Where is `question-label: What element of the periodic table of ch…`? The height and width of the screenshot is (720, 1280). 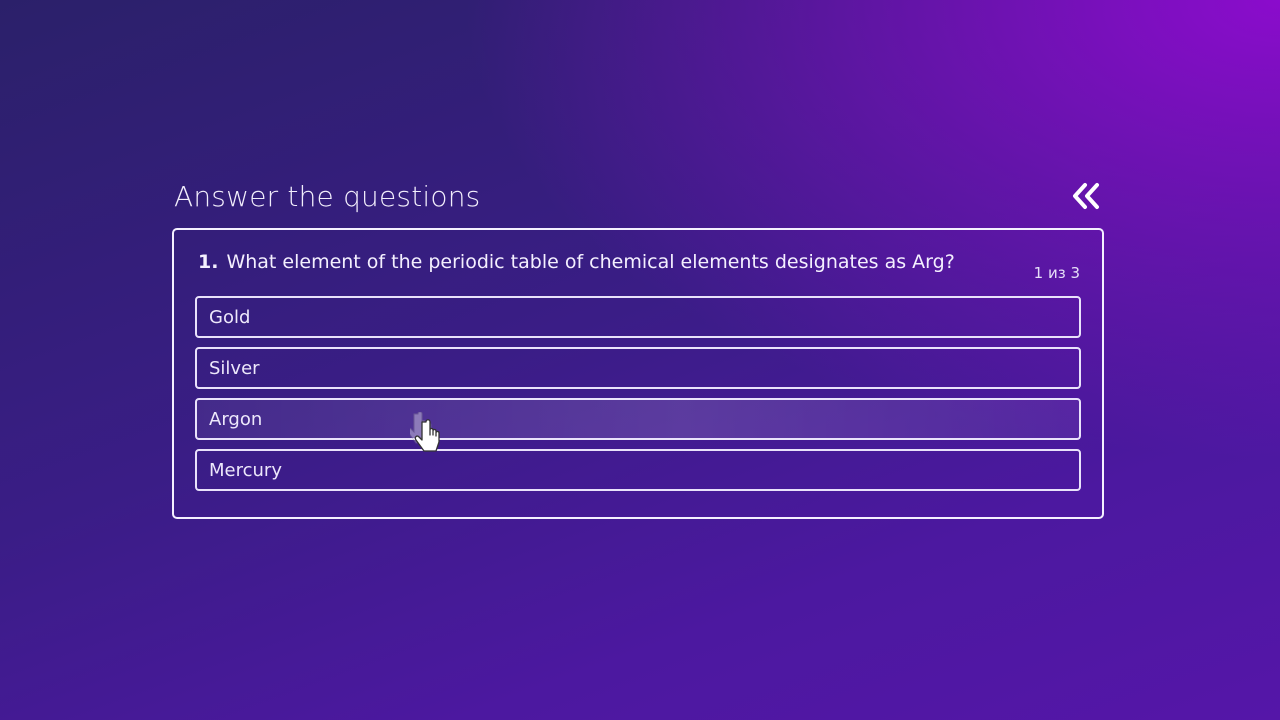
question-label: What element of the periodic table of ch… is located at coordinates (590, 262).